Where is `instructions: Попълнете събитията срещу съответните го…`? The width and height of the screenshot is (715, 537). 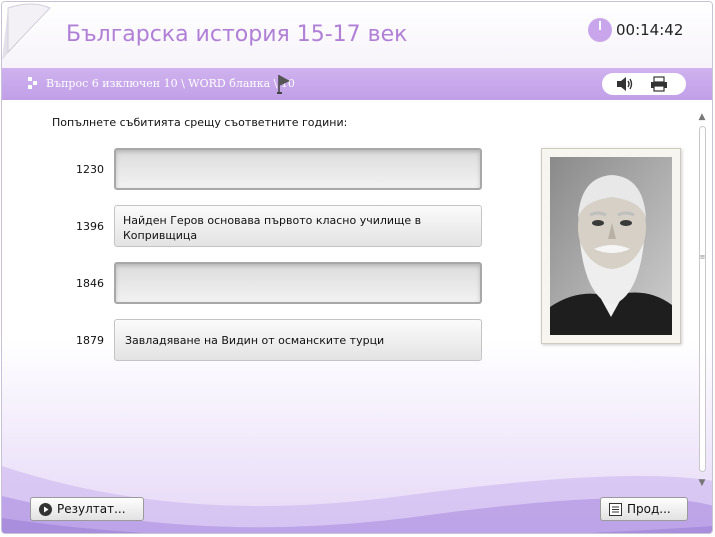
instructions: Попълнете събитията срещу съответните го… is located at coordinates (200, 122).